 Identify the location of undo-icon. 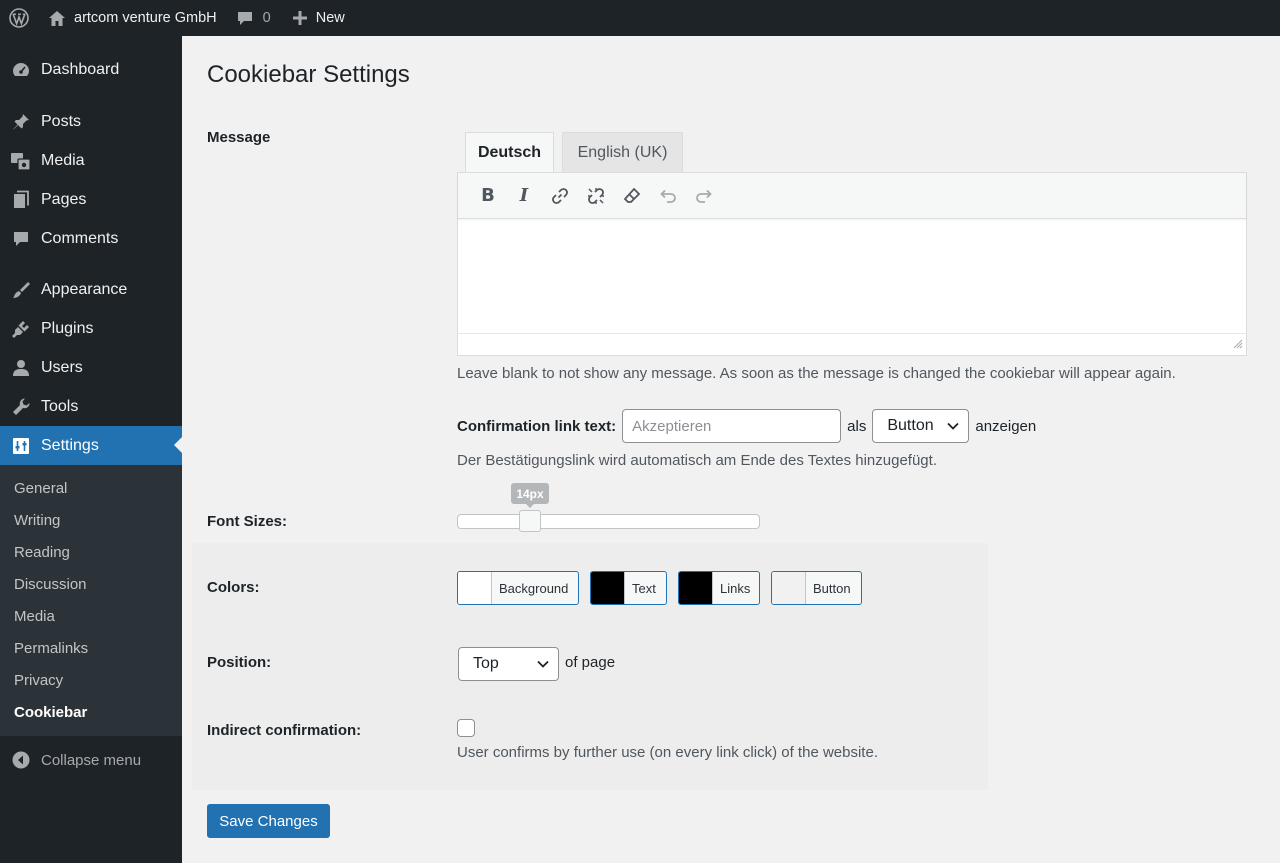
(668, 196).